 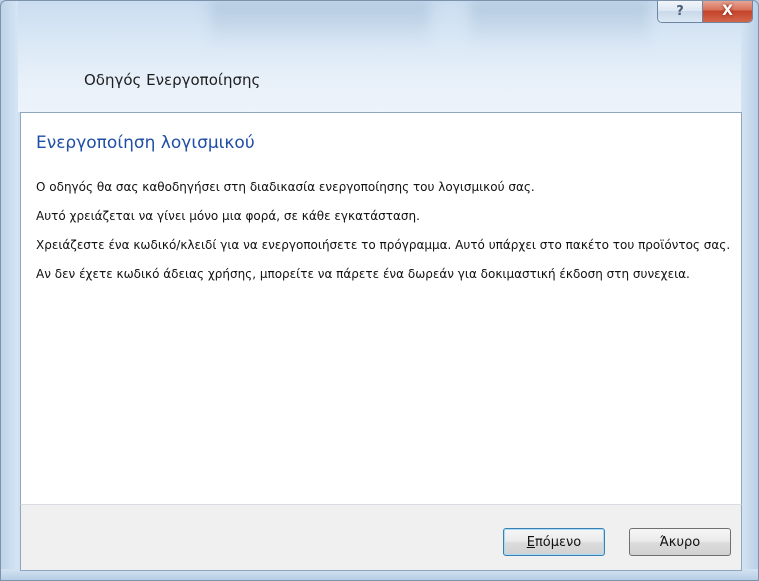 I want to click on close-button: X, so click(x=727, y=11).